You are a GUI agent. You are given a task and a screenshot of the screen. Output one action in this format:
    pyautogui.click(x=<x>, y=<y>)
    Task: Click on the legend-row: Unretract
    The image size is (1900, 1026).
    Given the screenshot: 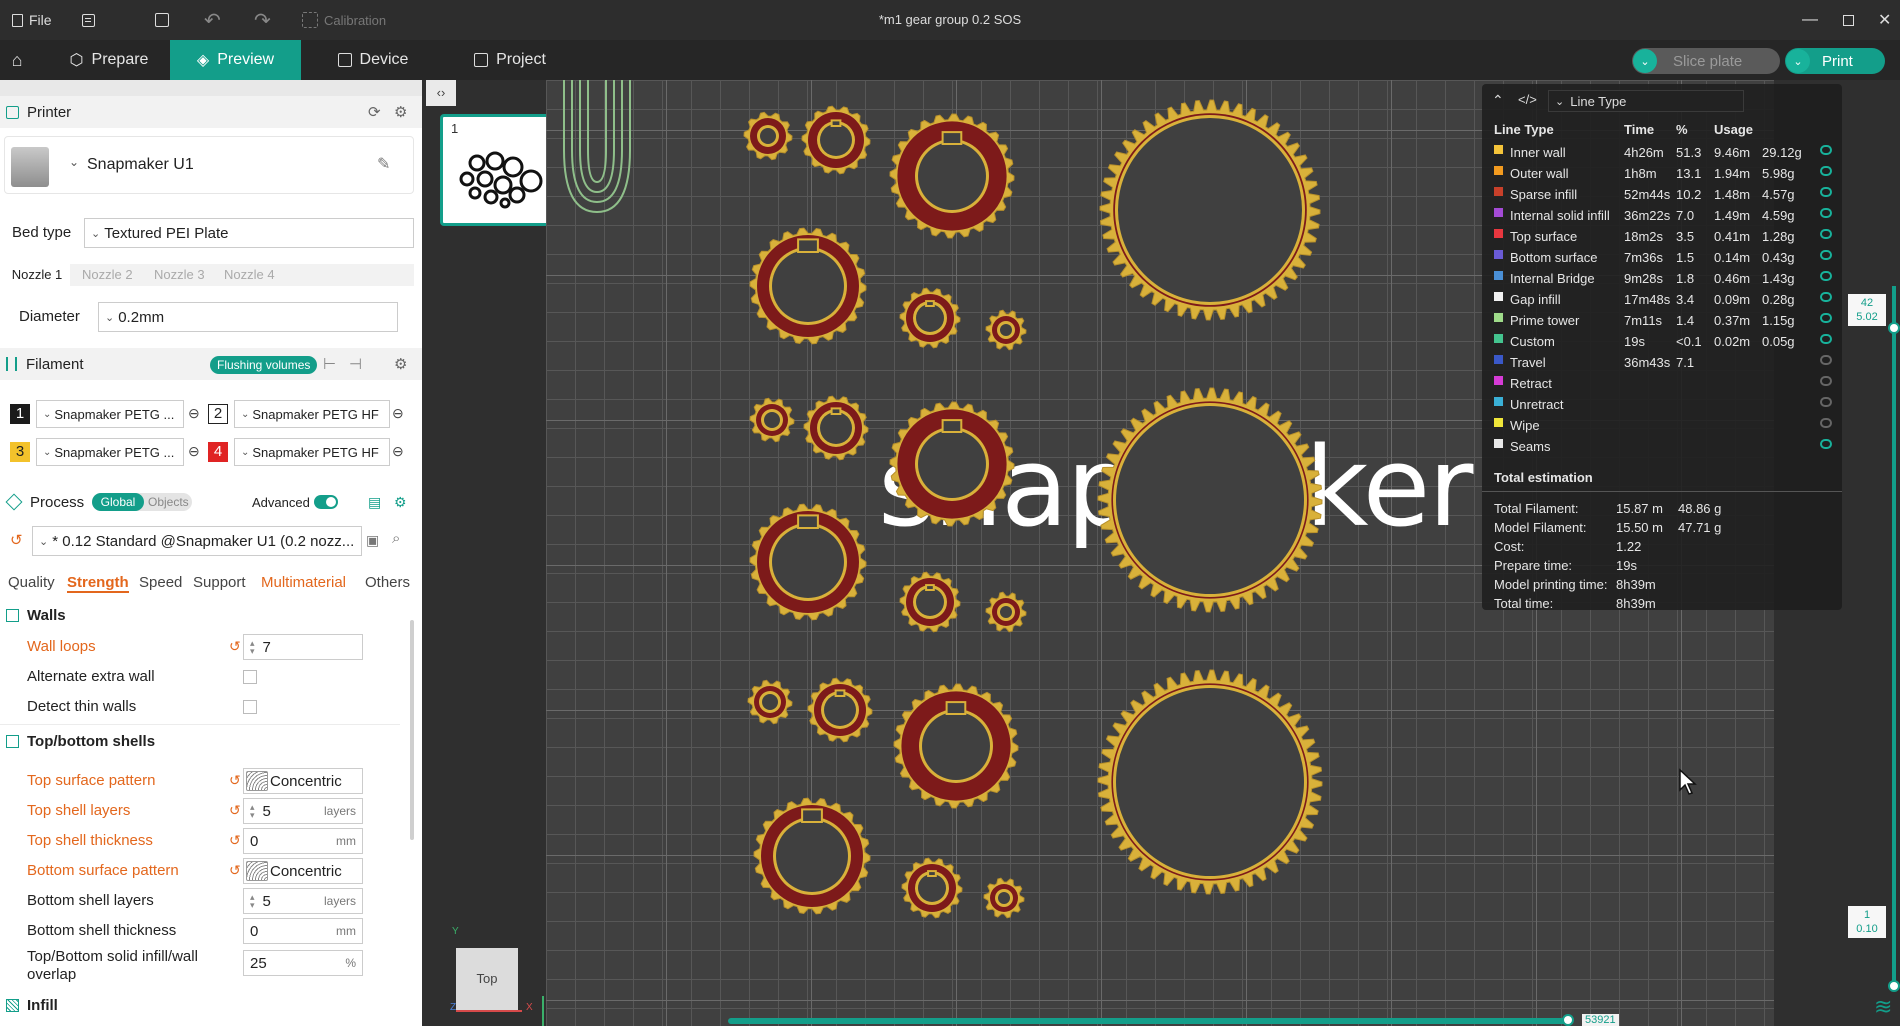 What is the action you would take?
    pyautogui.click(x=1662, y=404)
    